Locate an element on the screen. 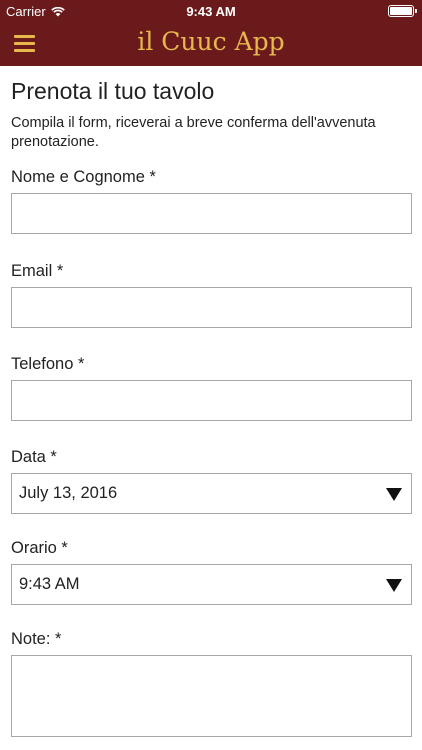 The width and height of the screenshot is (422, 750). time-value: 9:43 AM is located at coordinates (49, 584).